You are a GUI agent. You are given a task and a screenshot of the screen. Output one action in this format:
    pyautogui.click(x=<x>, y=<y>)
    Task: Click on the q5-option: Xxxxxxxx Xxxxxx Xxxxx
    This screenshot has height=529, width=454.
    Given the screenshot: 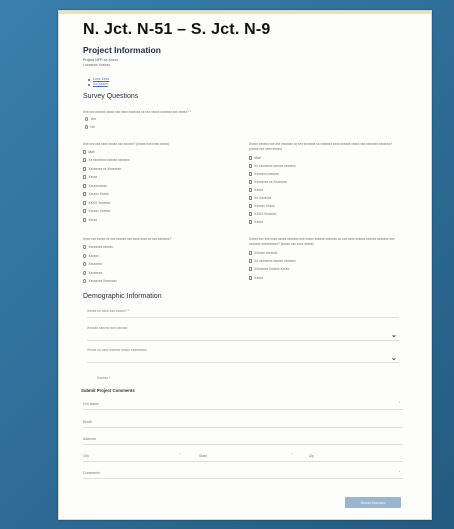 What is the action you would take?
    pyautogui.click(x=269, y=269)
    